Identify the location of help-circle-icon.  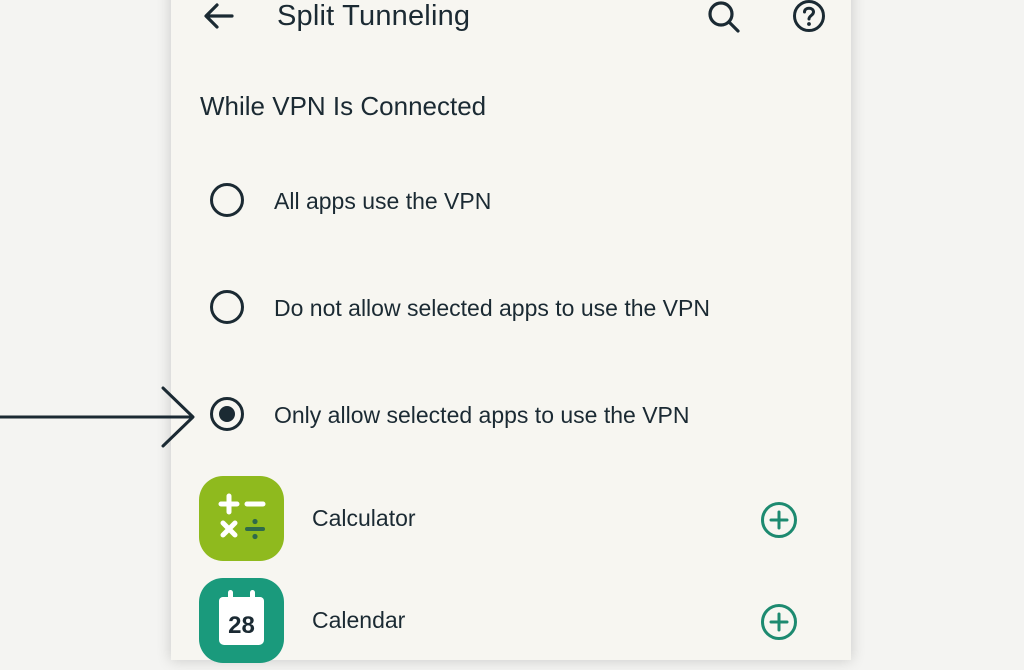
(809, 16).